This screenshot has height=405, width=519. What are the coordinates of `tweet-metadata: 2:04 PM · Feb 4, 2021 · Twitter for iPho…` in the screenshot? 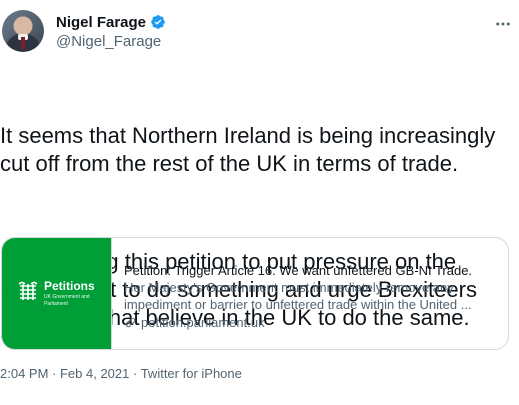 It's located at (121, 373).